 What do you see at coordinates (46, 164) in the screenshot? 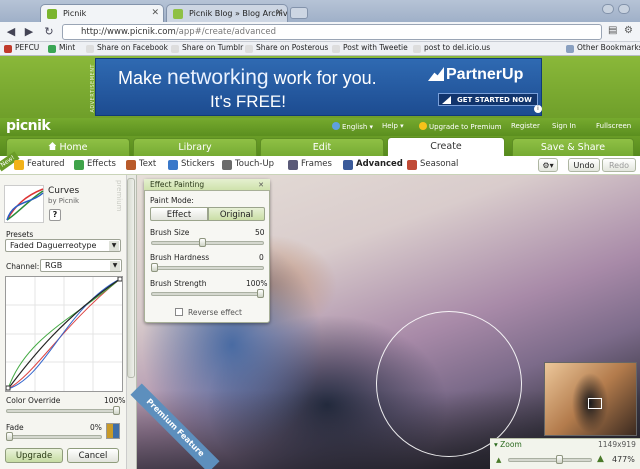
I see `subtab-label: Featured` at bounding box center [46, 164].